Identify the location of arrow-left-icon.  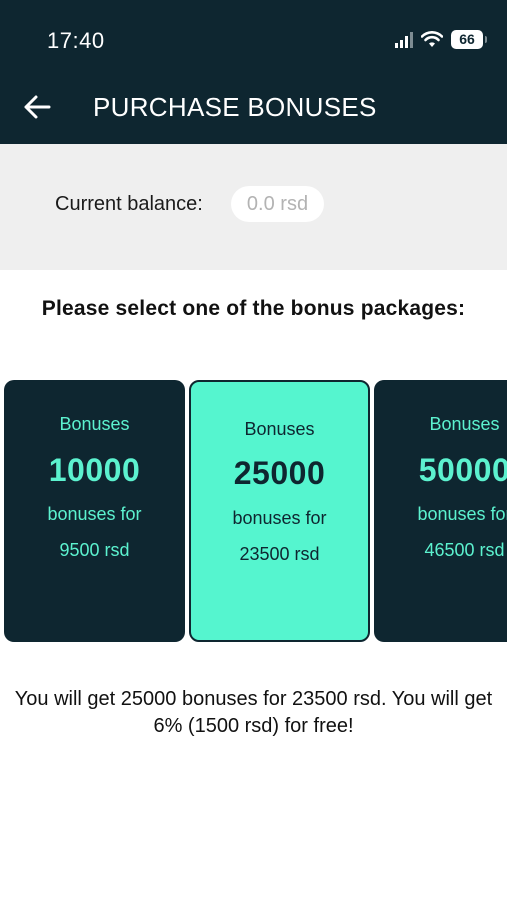
(37, 107).